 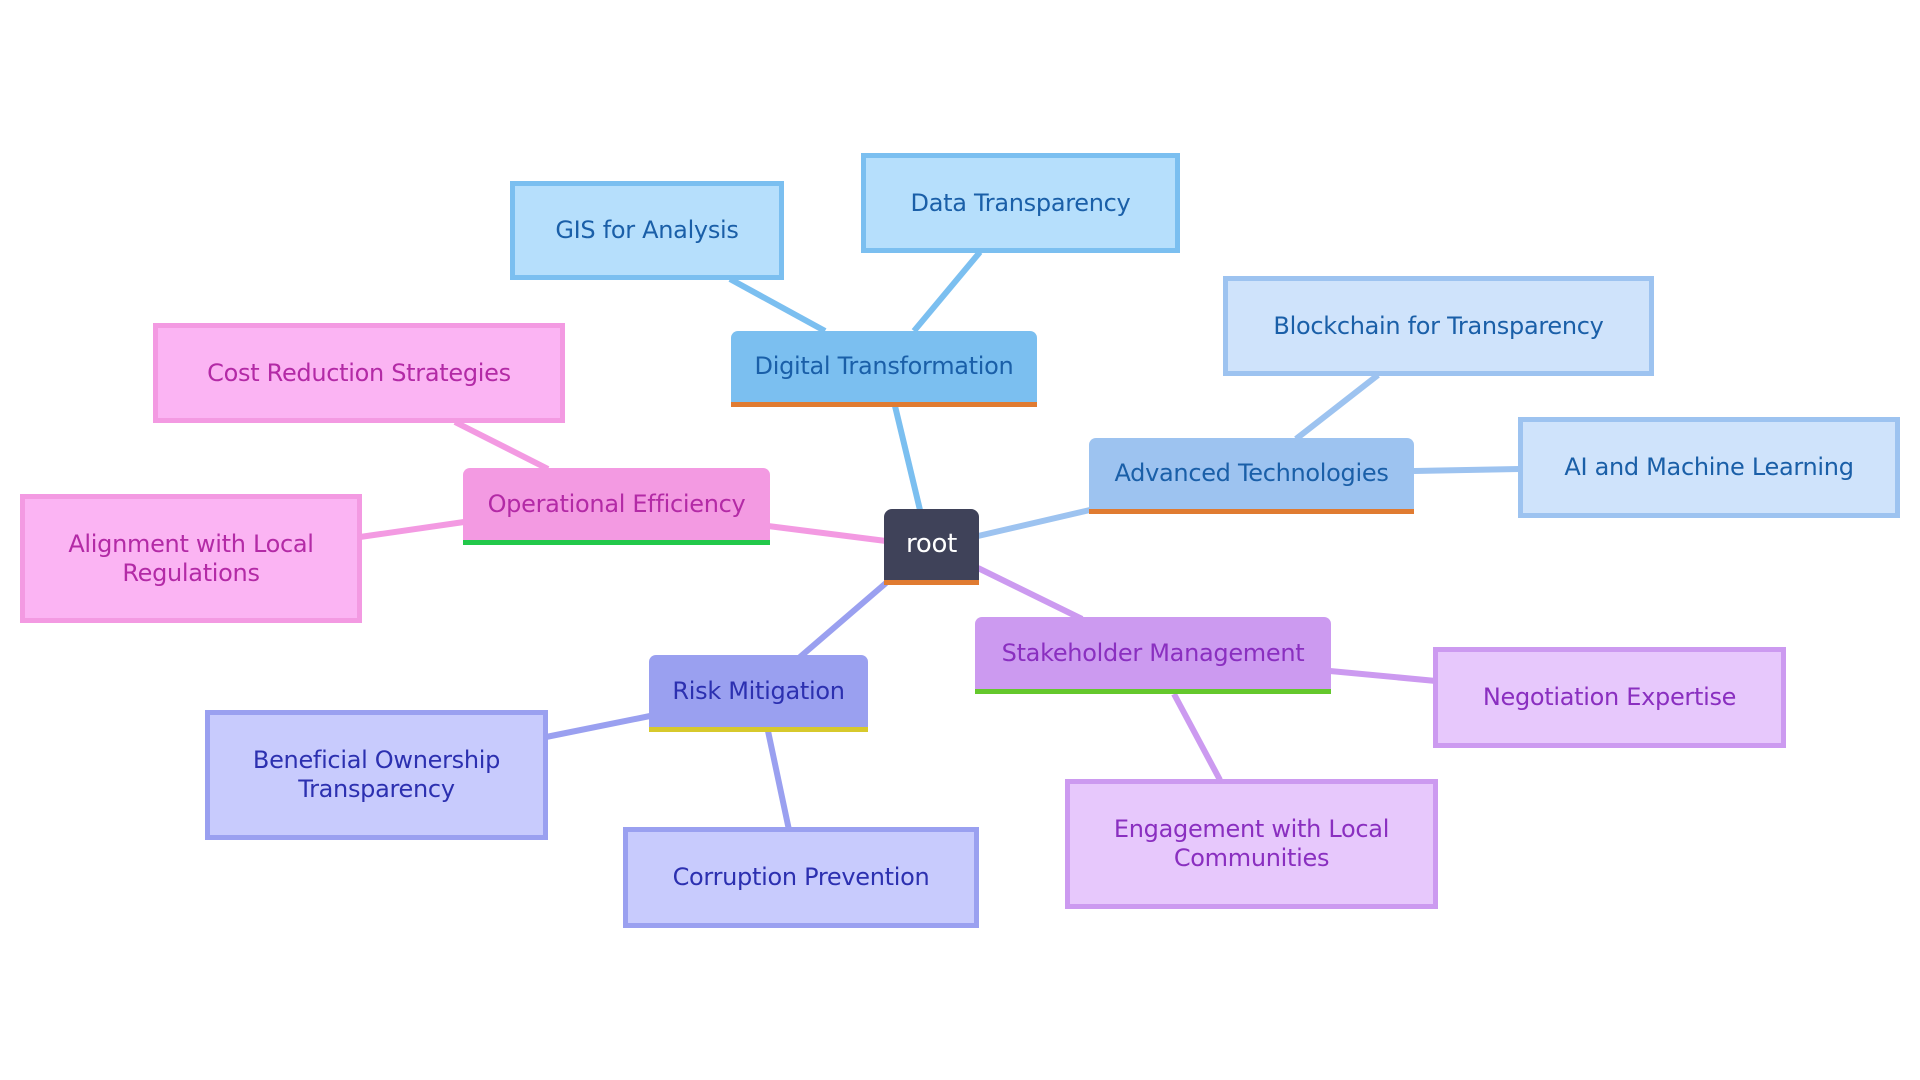 What do you see at coordinates (947, 291) in the screenshot?
I see `edge-digital-data` at bounding box center [947, 291].